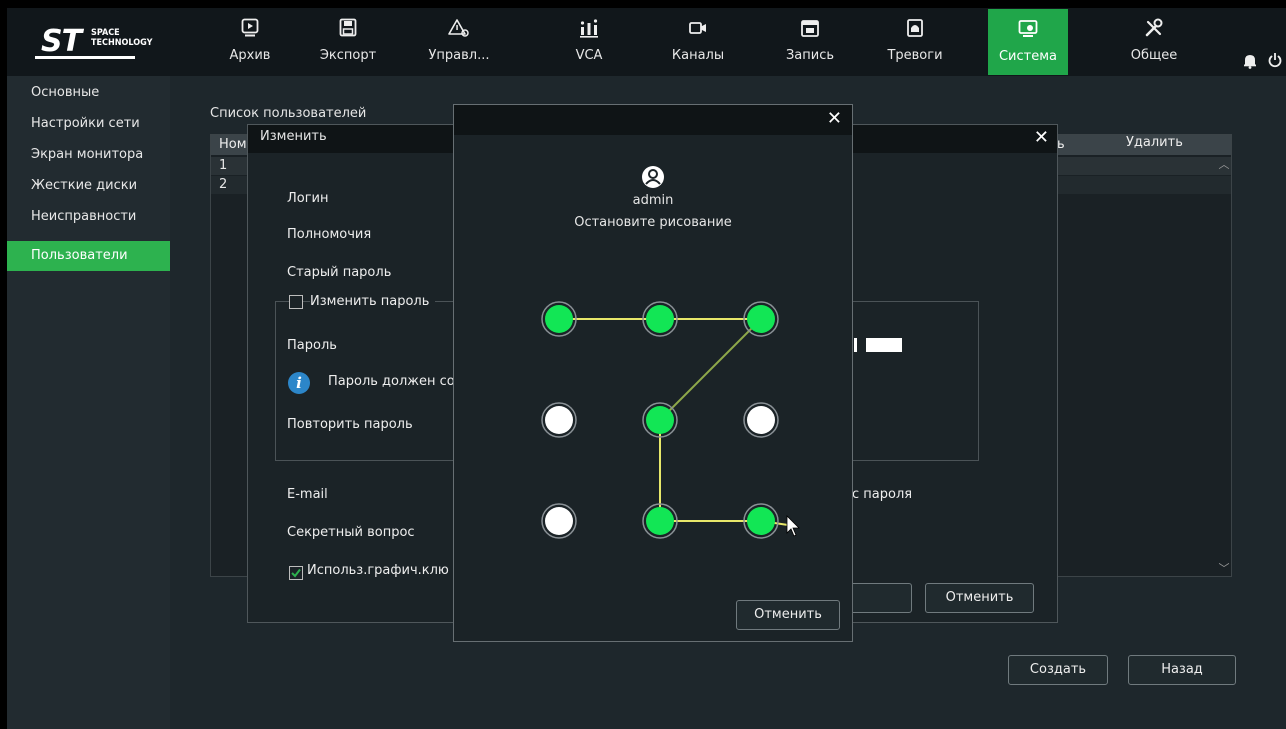 The width and height of the screenshot is (1286, 729). What do you see at coordinates (788, 615) in the screenshot?
I see `pattern-cancel-button: Отменить` at bounding box center [788, 615].